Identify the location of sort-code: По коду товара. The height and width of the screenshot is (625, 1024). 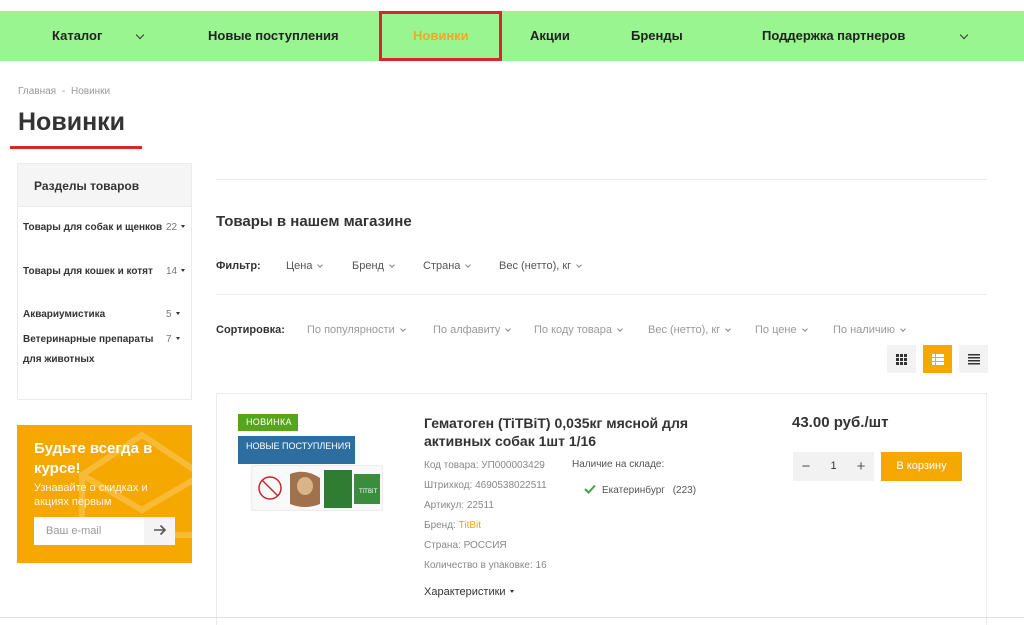
(578, 330).